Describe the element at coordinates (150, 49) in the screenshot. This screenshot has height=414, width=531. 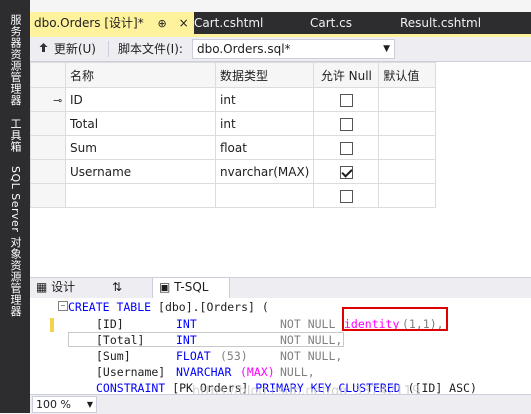
I see `script-file-label: 脚本文件(I):` at that location.